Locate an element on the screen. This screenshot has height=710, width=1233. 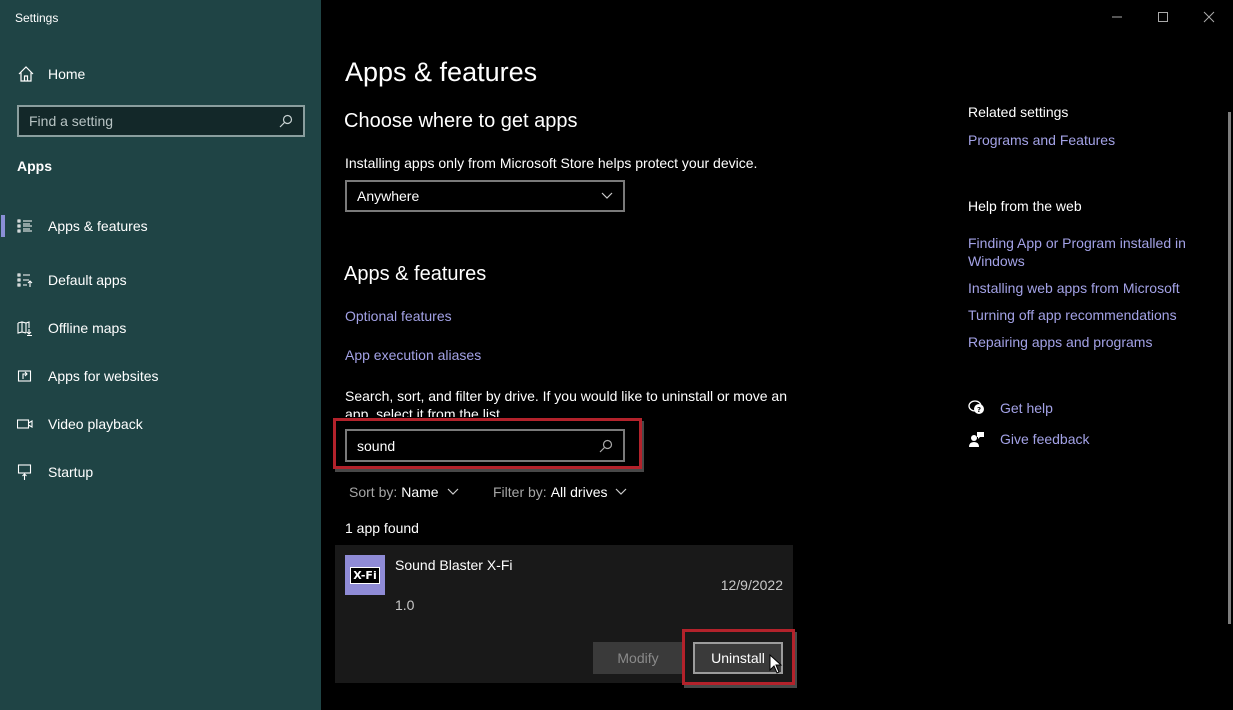
home-label: Home is located at coordinates (67, 74).